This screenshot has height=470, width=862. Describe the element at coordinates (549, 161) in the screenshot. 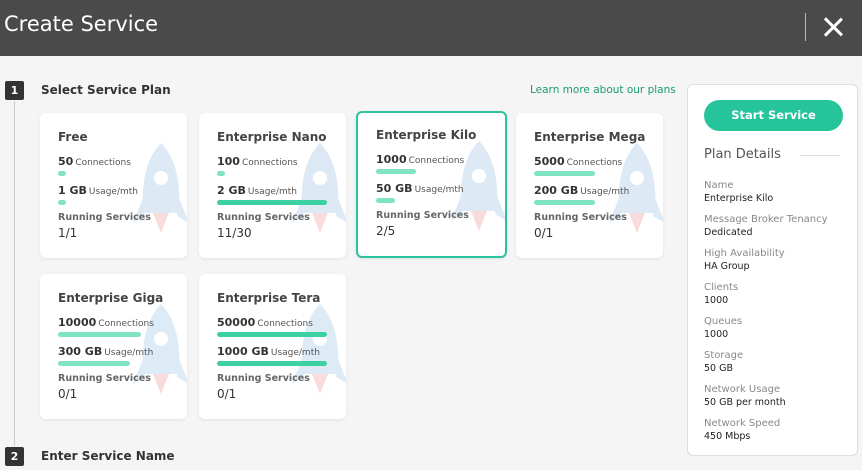

I see `connections-value: 5000` at that location.